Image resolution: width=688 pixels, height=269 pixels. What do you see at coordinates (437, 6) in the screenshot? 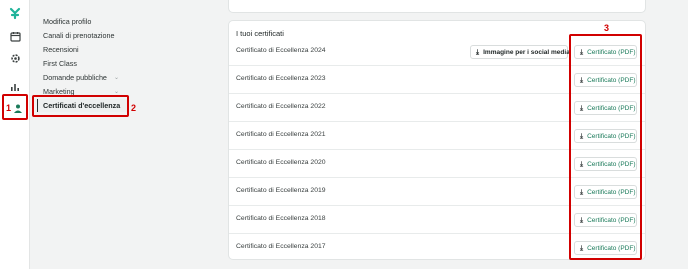
I see `top-card` at bounding box center [437, 6].